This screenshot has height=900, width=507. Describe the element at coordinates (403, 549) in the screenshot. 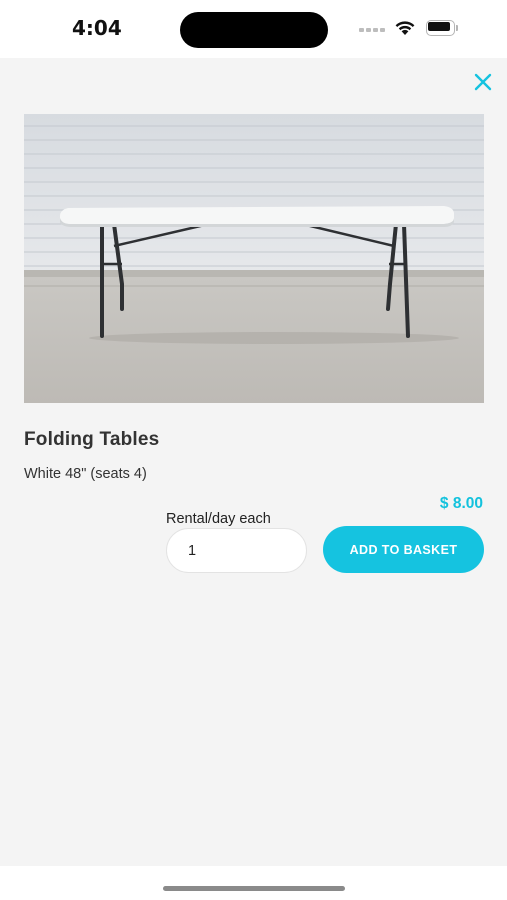

I see `add-to-basket-button: ADD TO BASKET` at that location.